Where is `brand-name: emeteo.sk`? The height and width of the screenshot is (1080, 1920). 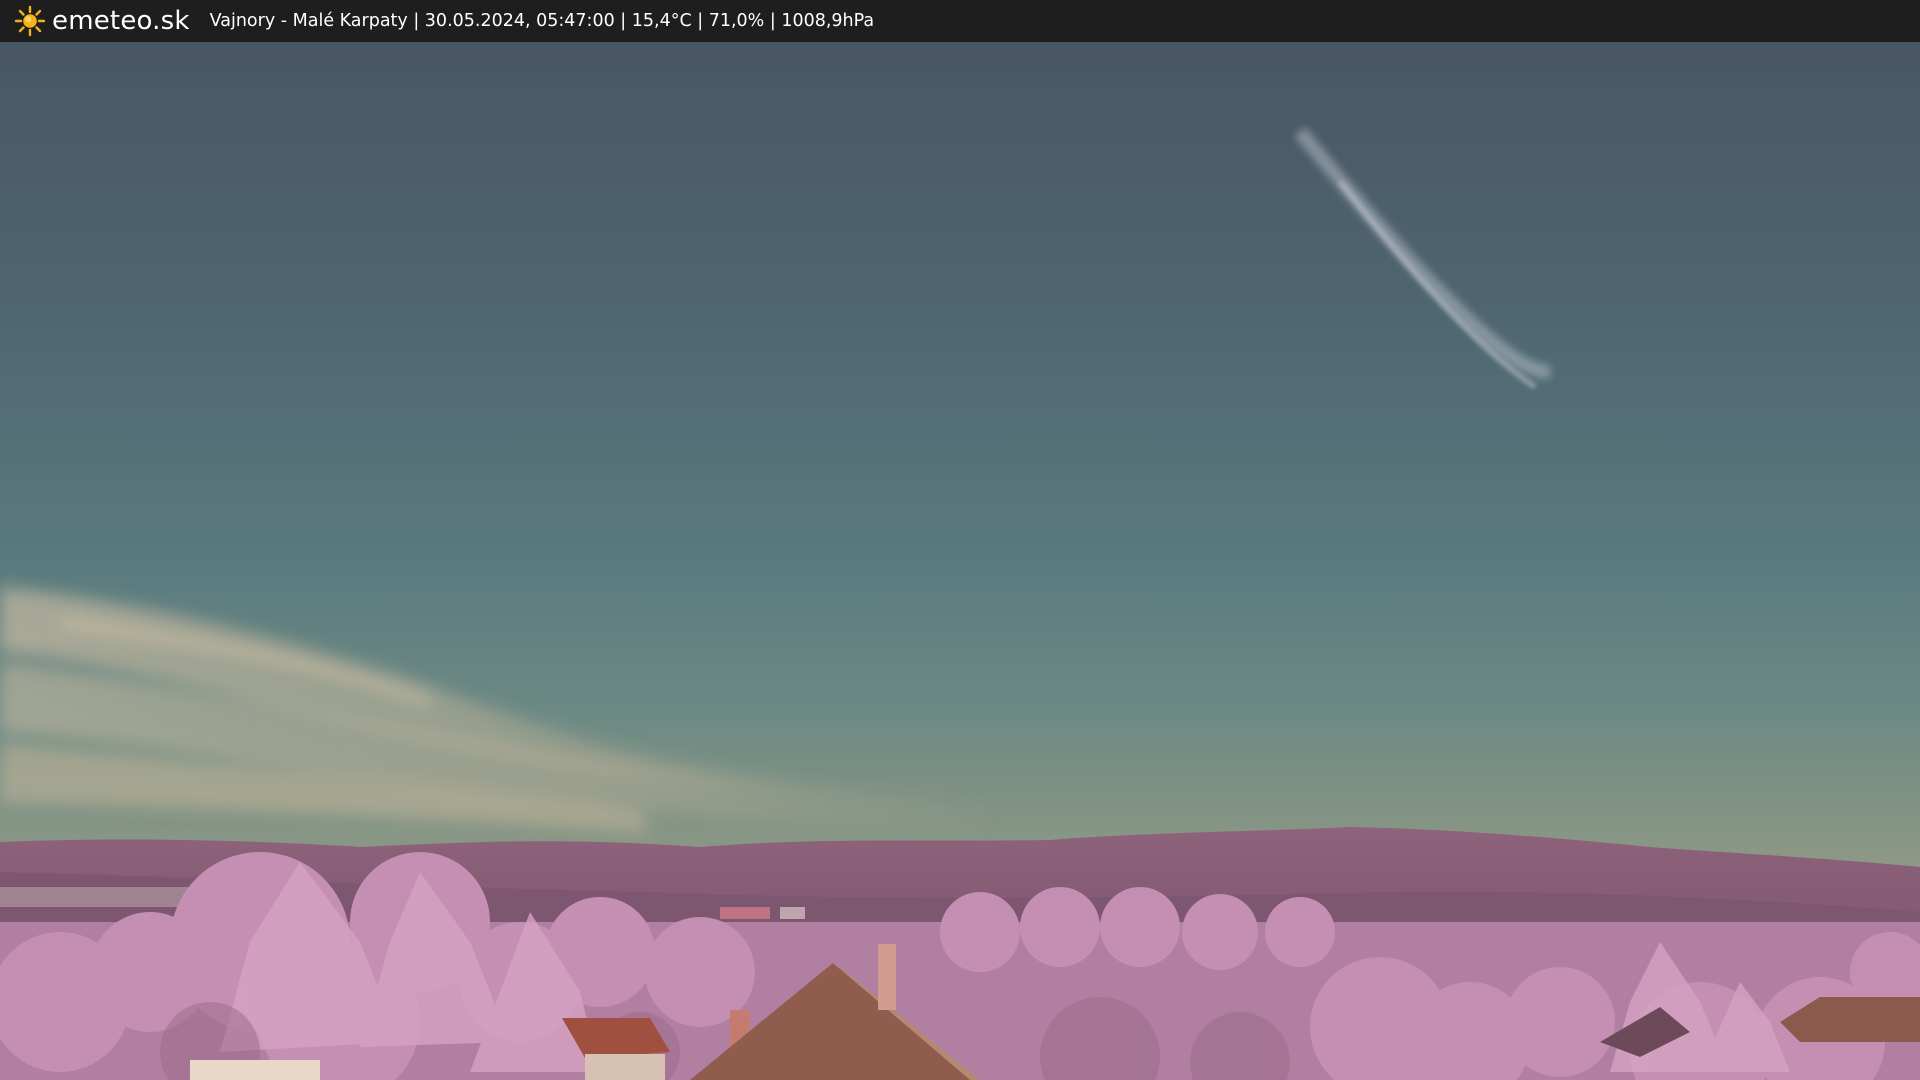 brand-name: emeteo.sk is located at coordinates (121, 21).